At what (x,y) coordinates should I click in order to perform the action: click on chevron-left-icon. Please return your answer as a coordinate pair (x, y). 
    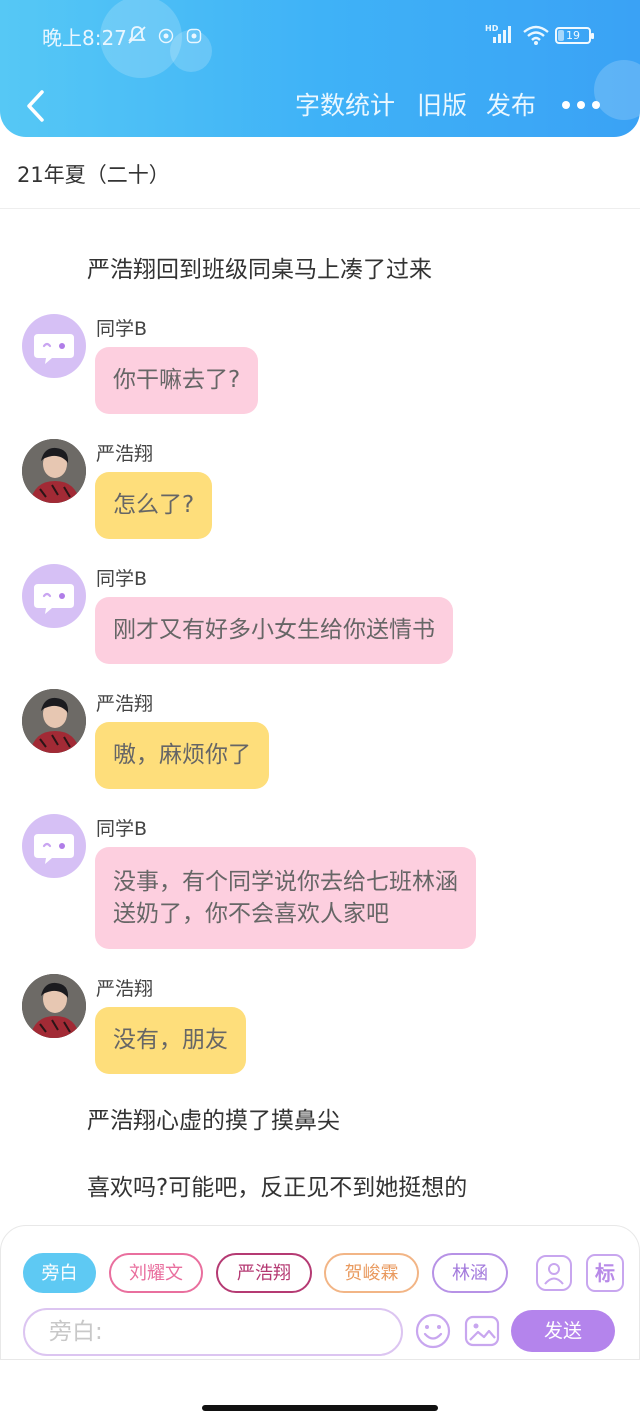
    Looking at the image, I should click on (35, 106).